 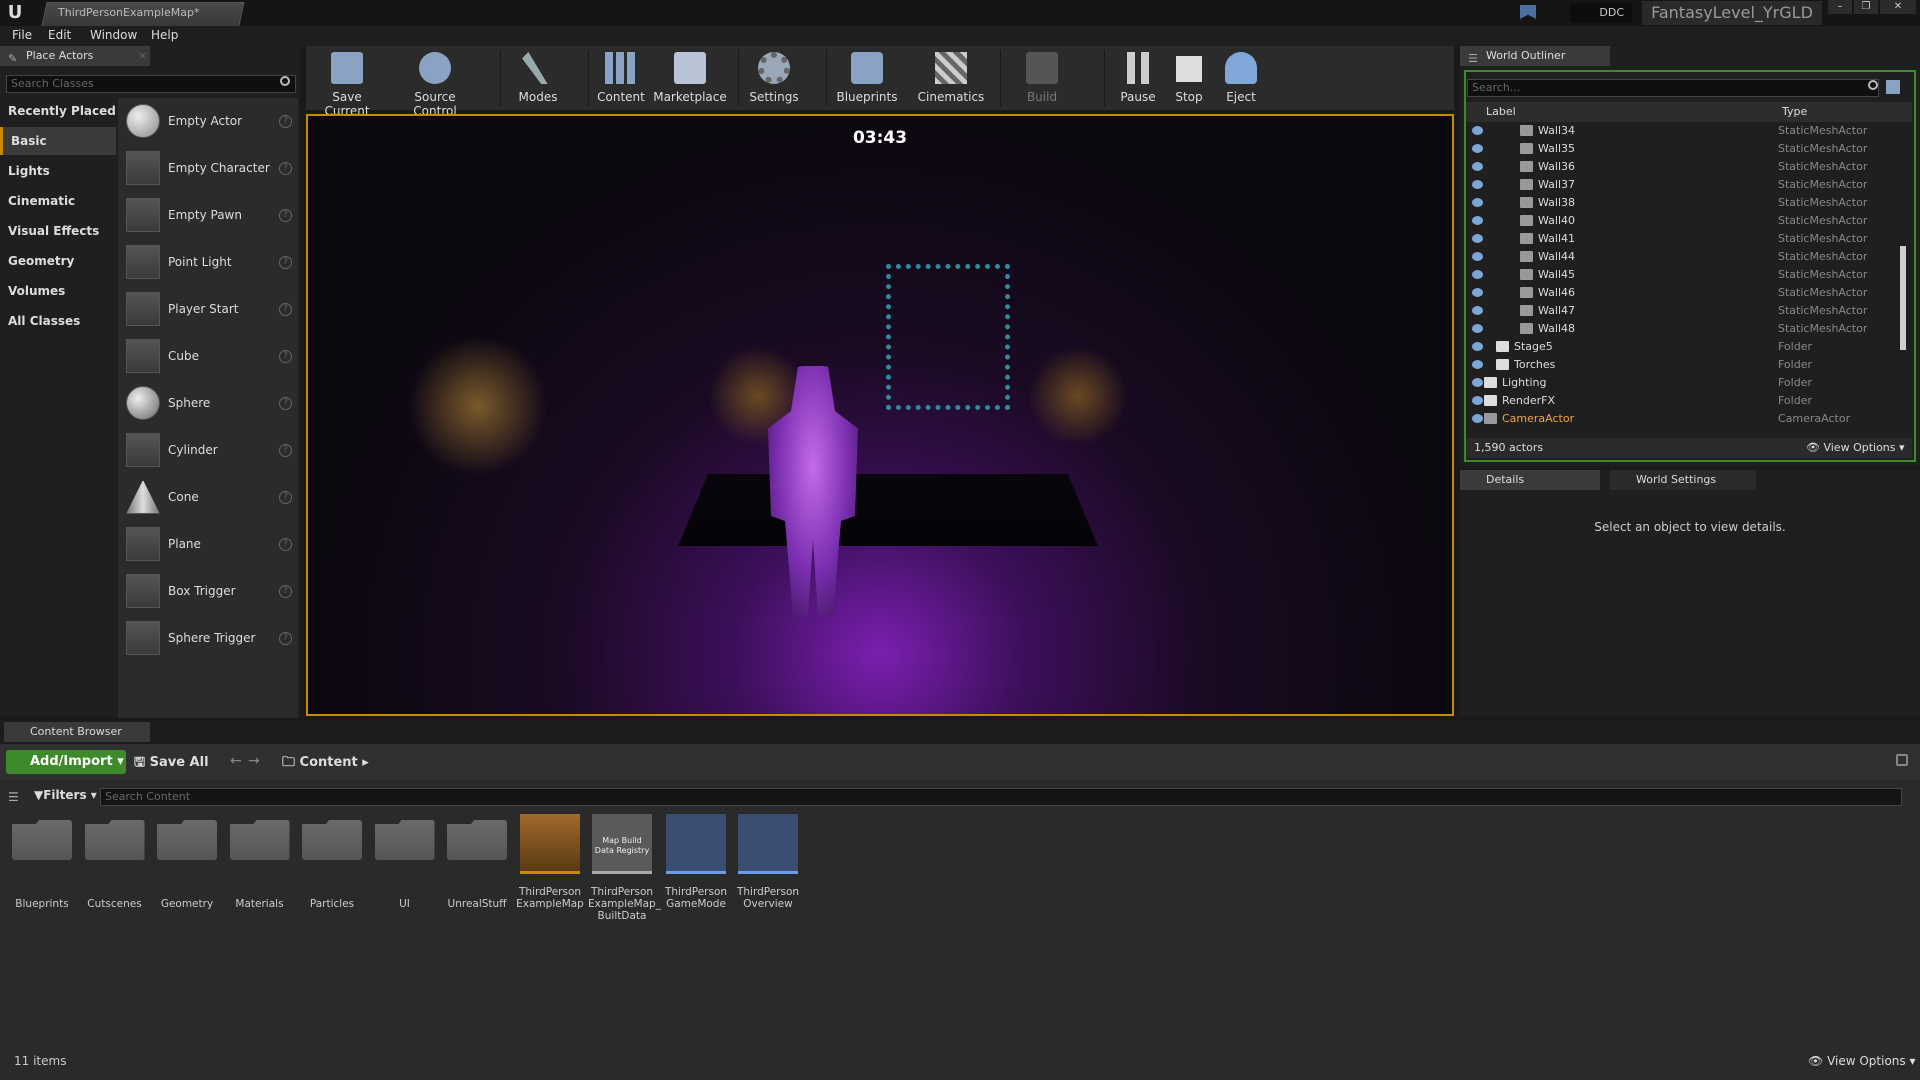 What do you see at coordinates (1686, 365) in the screenshot?
I see `outliner-row: Torches Folder` at bounding box center [1686, 365].